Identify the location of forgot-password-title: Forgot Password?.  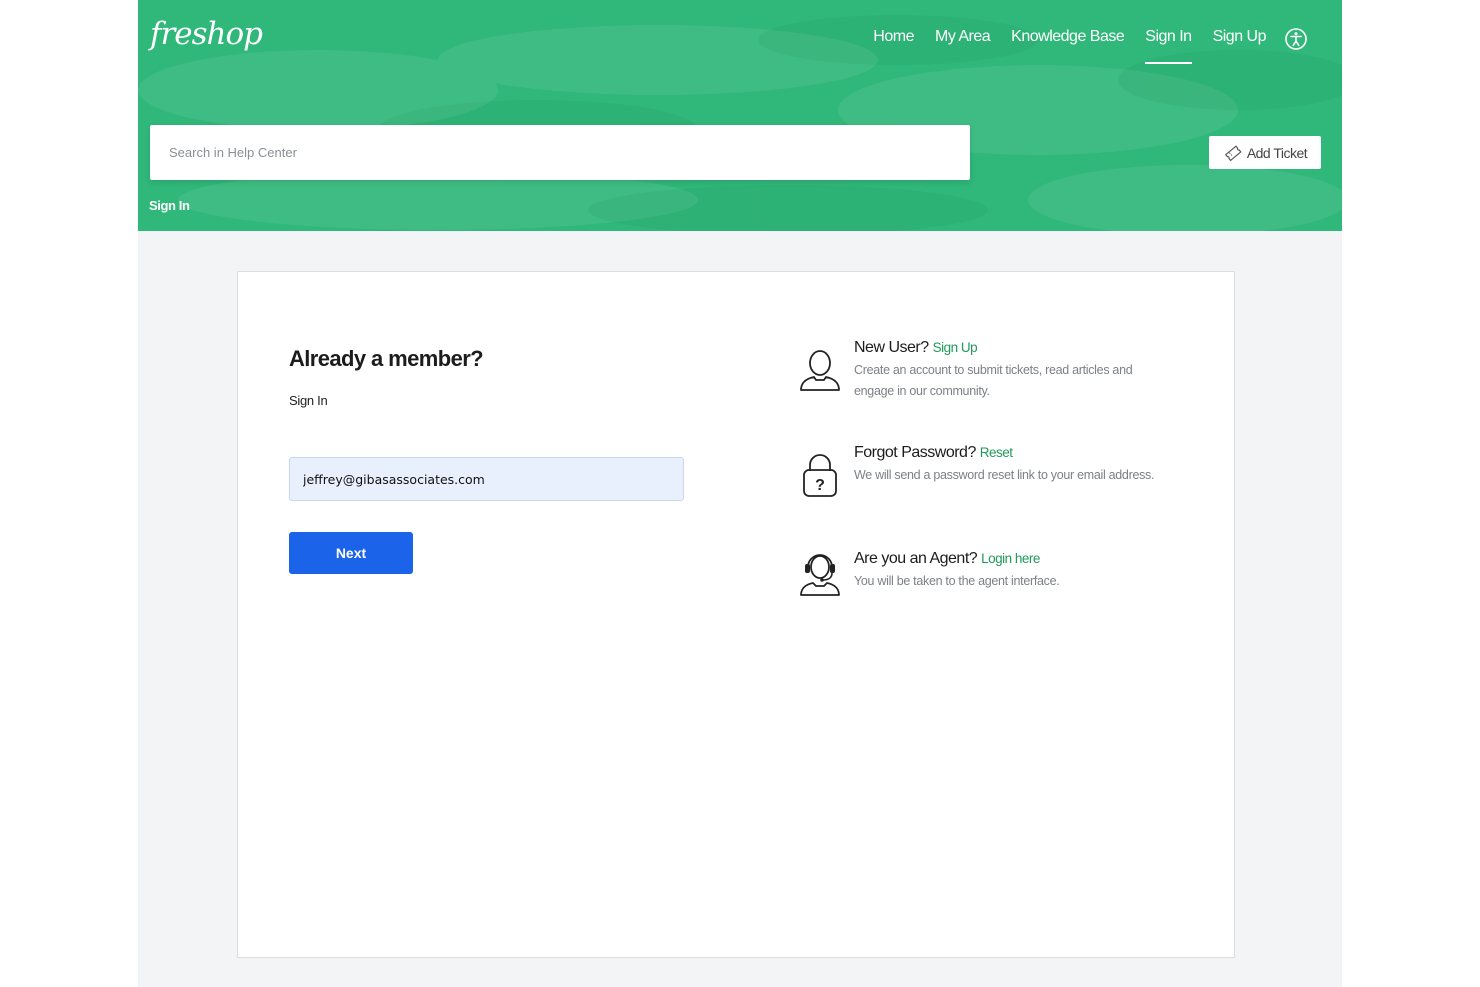
(915, 452).